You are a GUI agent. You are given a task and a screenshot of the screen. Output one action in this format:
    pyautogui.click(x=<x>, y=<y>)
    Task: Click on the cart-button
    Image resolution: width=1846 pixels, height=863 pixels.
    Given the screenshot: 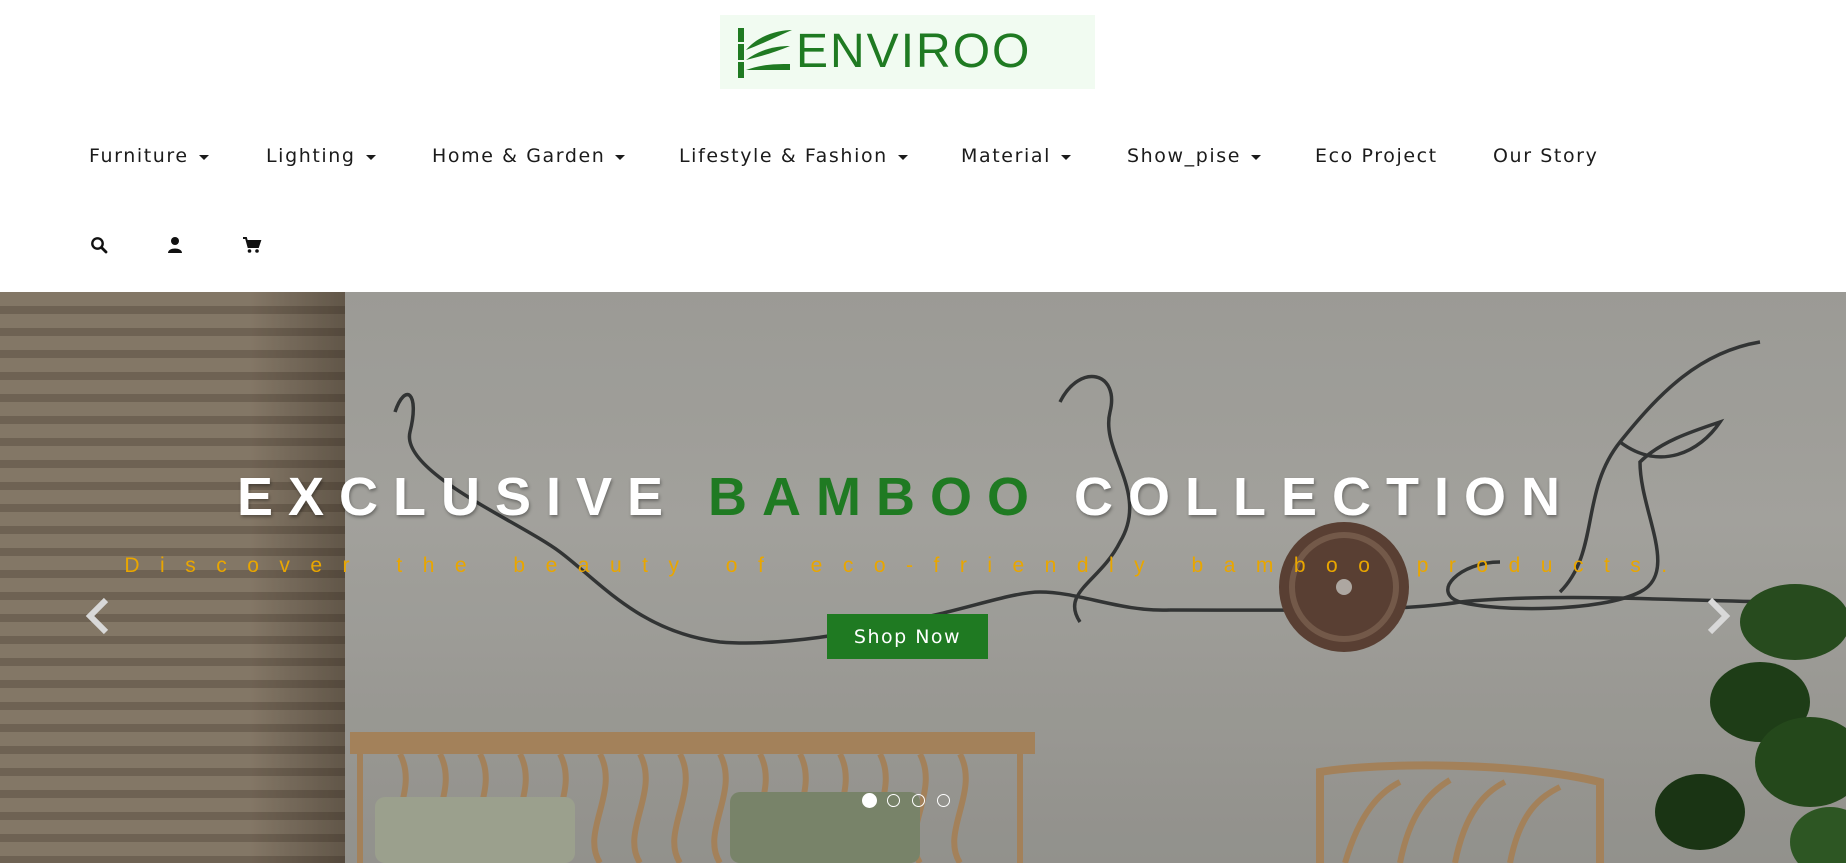 What is the action you would take?
    pyautogui.click(x=252, y=245)
    